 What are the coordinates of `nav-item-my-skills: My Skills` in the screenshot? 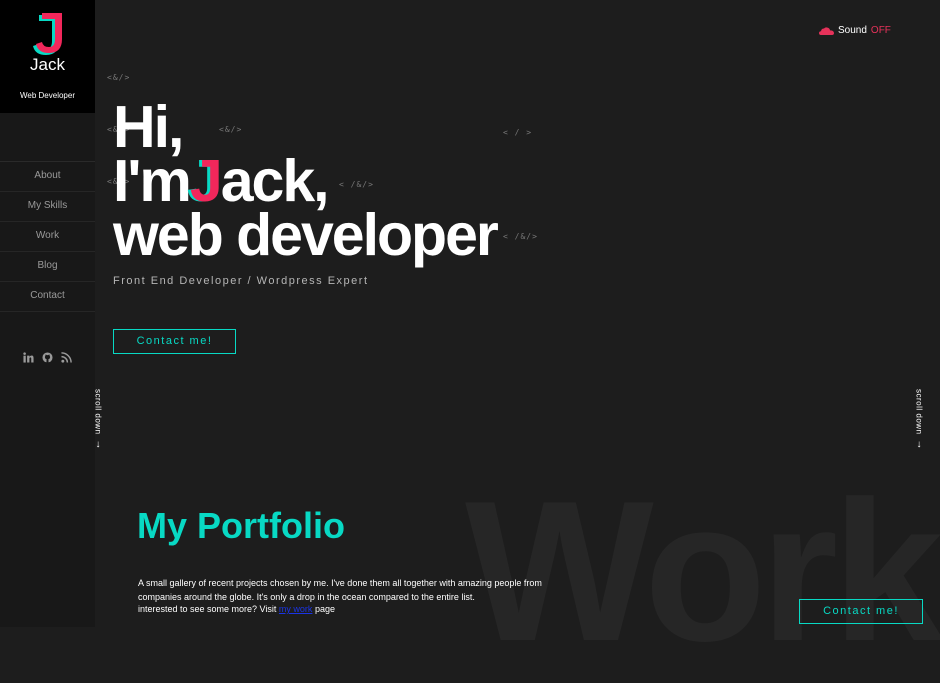 It's located at (47, 207).